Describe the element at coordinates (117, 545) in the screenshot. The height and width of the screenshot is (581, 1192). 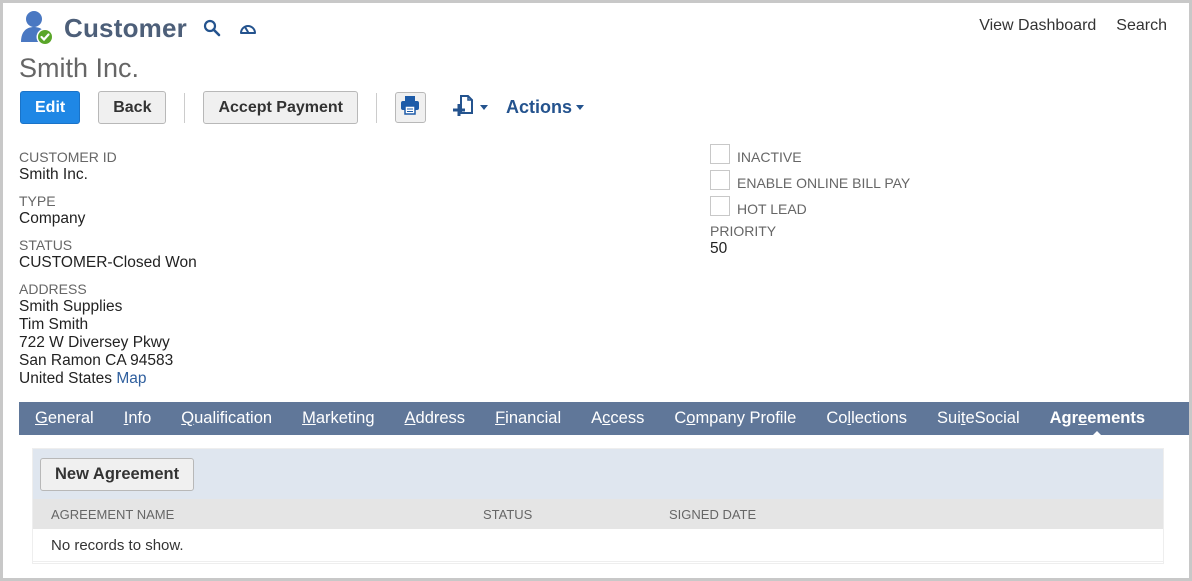
I see `empty-message: No records to show.` at that location.